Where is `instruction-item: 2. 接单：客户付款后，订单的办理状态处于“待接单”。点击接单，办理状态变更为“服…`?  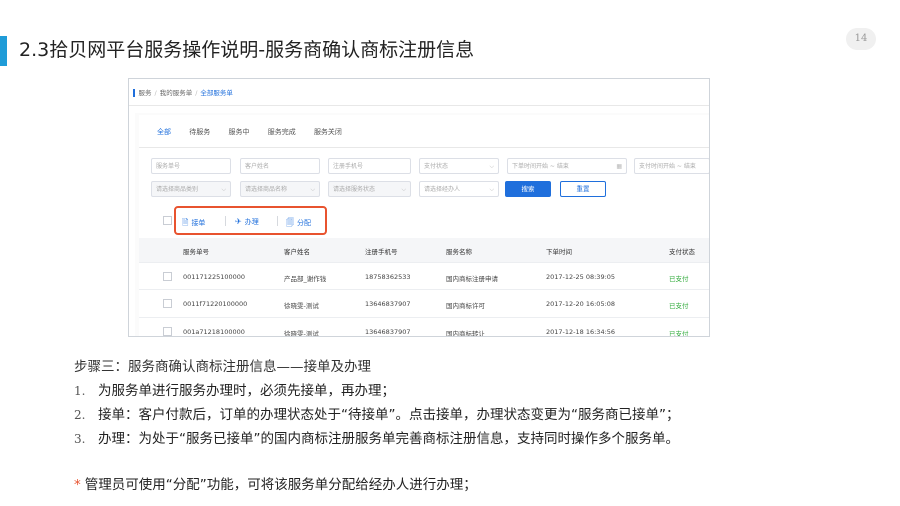
instruction-item: 2. 接单：客户付款后，订单的办理状态处于“待接单”。点击接单，办理状态变更为“服… is located at coordinates (376, 413).